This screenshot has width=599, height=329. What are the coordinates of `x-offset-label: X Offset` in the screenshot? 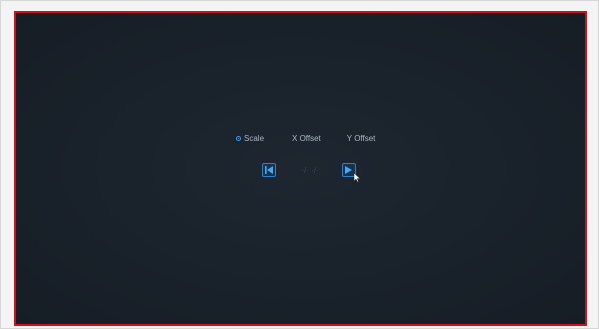 It's located at (306, 138).